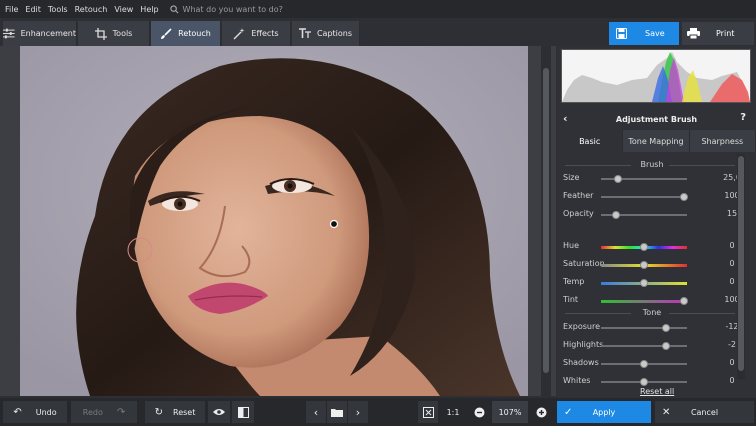 The image size is (756, 426). Describe the element at coordinates (565, 118) in the screenshot. I see `back-arrow-icon: ‹` at that location.